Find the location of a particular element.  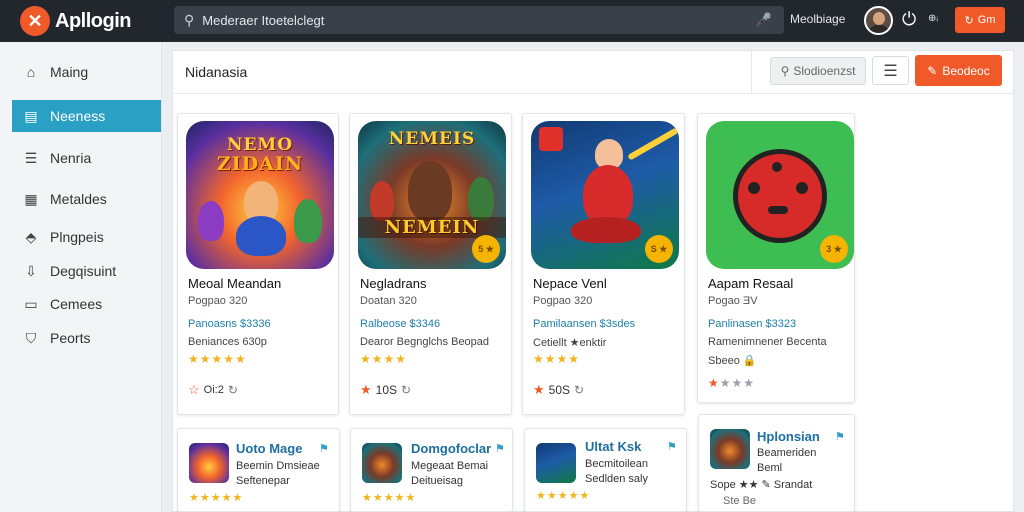

app-thumbnail: 3 ★ is located at coordinates (780, 195).